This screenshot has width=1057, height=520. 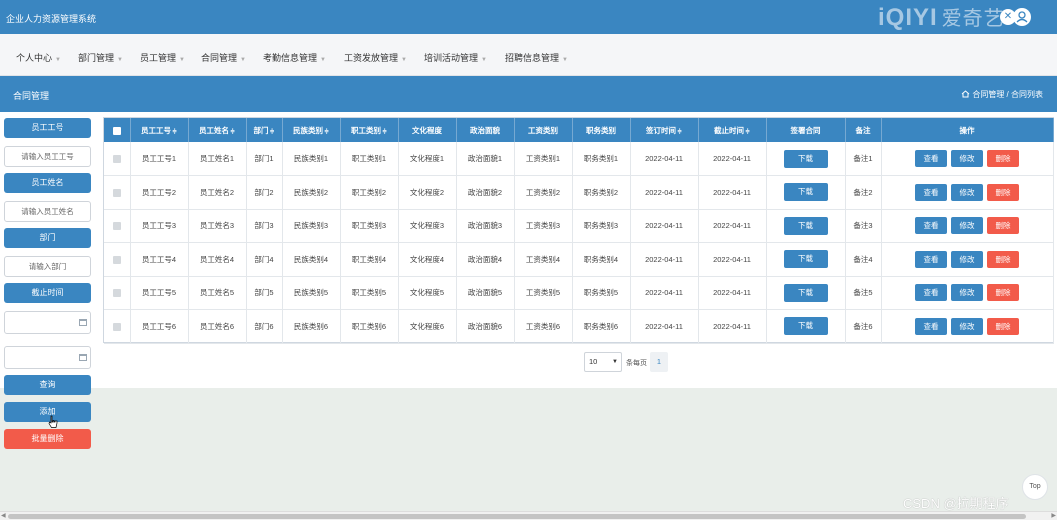 I want to click on col-actions: 操作, so click(x=967, y=130).